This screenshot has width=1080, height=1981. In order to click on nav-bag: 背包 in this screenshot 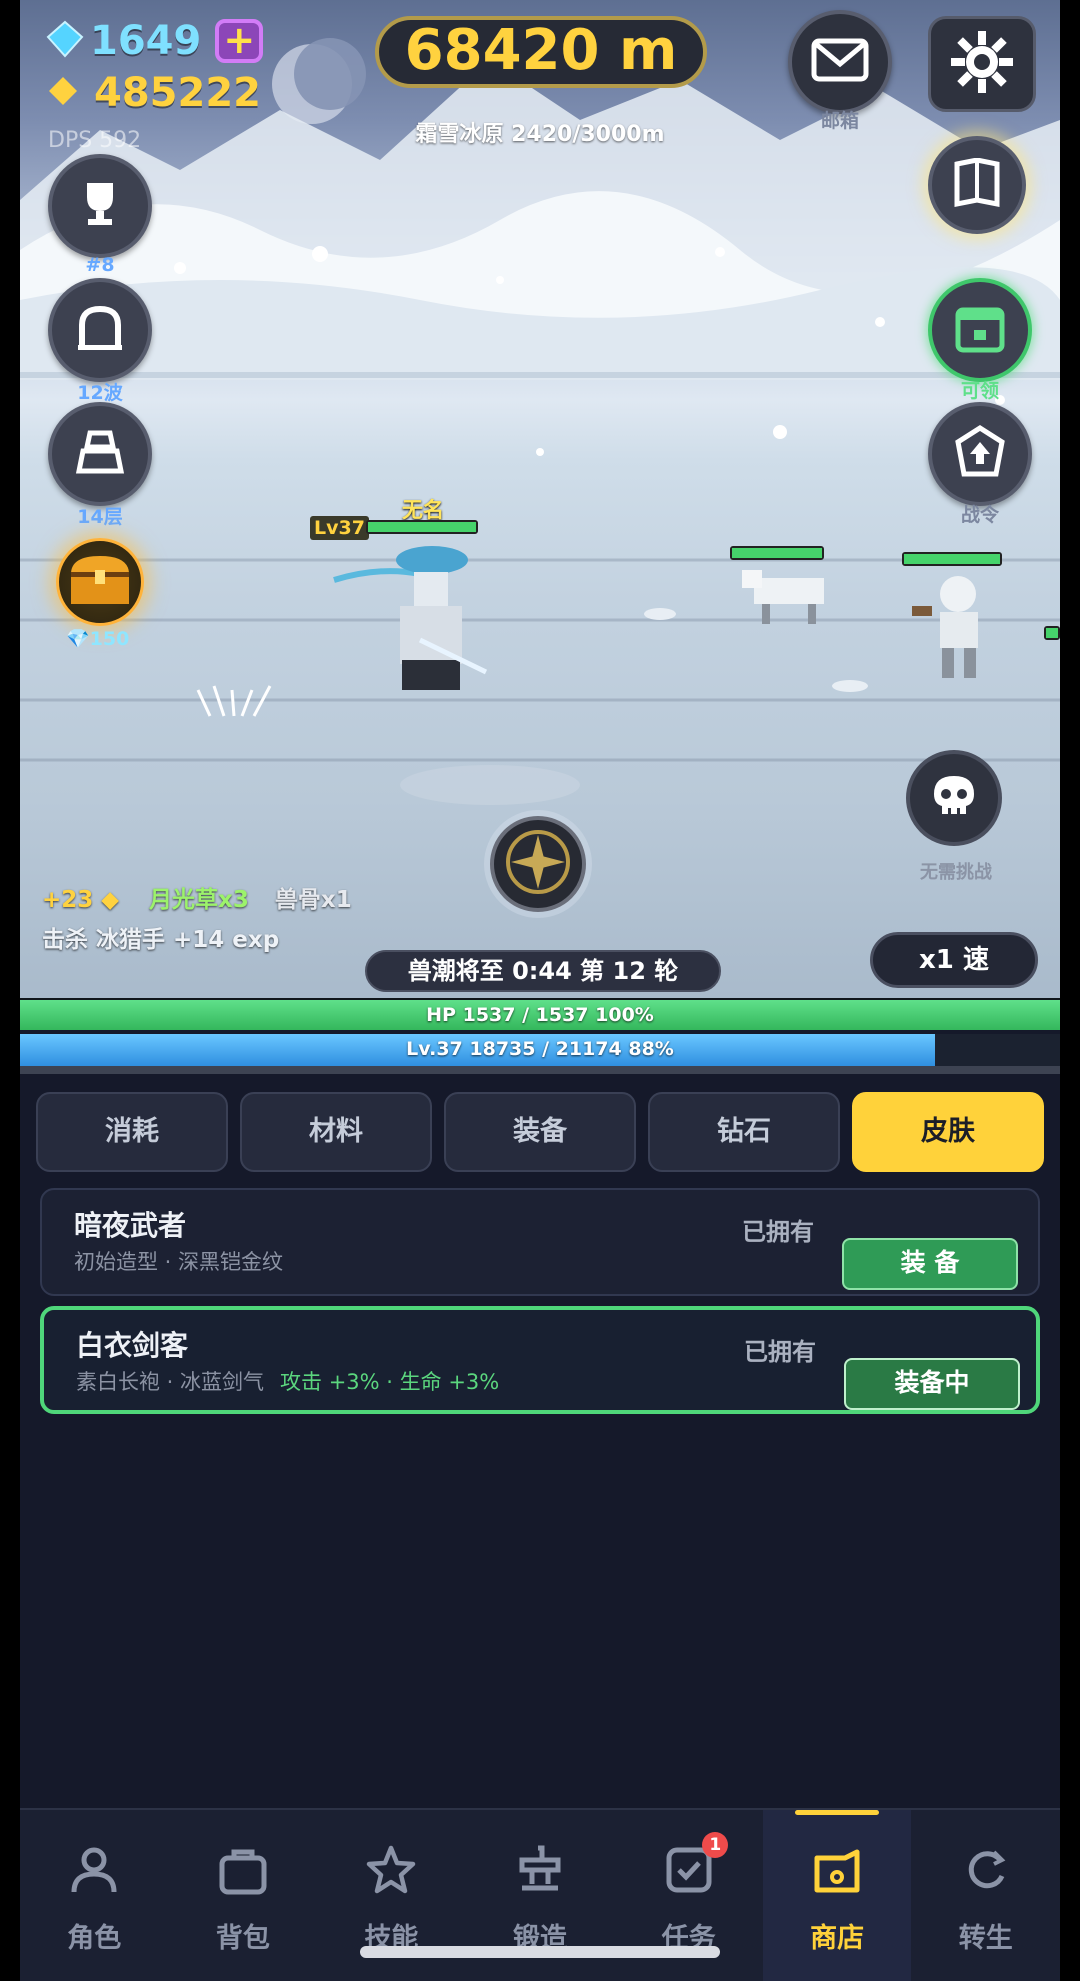, I will do `click(243, 1895)`.